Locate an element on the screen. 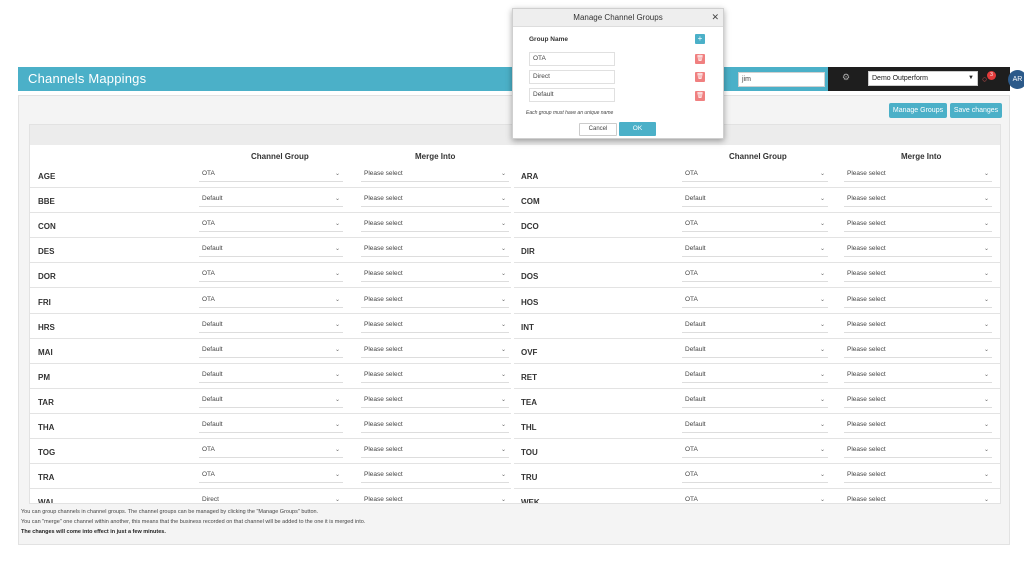  table-row: DIR Default ⌄ Please select ⌄ is located at coordinates (515, 251).